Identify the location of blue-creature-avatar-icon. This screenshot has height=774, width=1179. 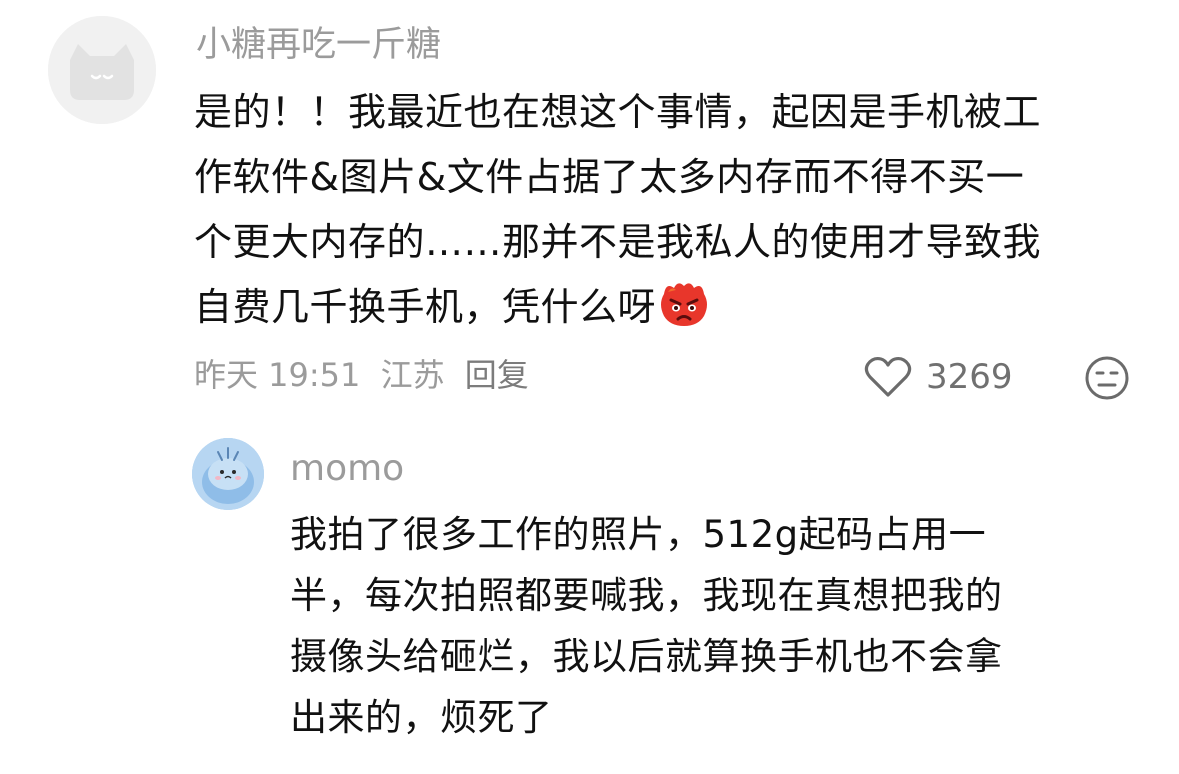
(228, 474).